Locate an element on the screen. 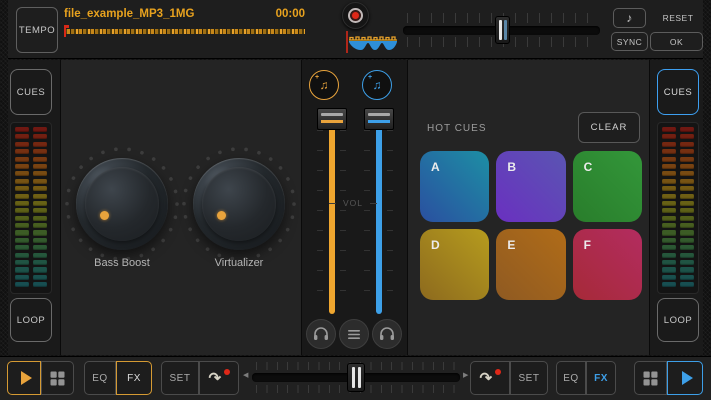 The height and width of the screenshot is (400, 711). cues-button-right: CUES is located at coordinates (678, 92).